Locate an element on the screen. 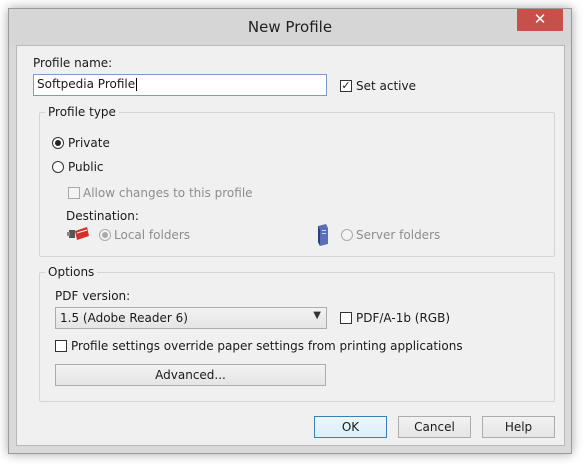  override-paper-checkbox is located at coordinates (61, 346).